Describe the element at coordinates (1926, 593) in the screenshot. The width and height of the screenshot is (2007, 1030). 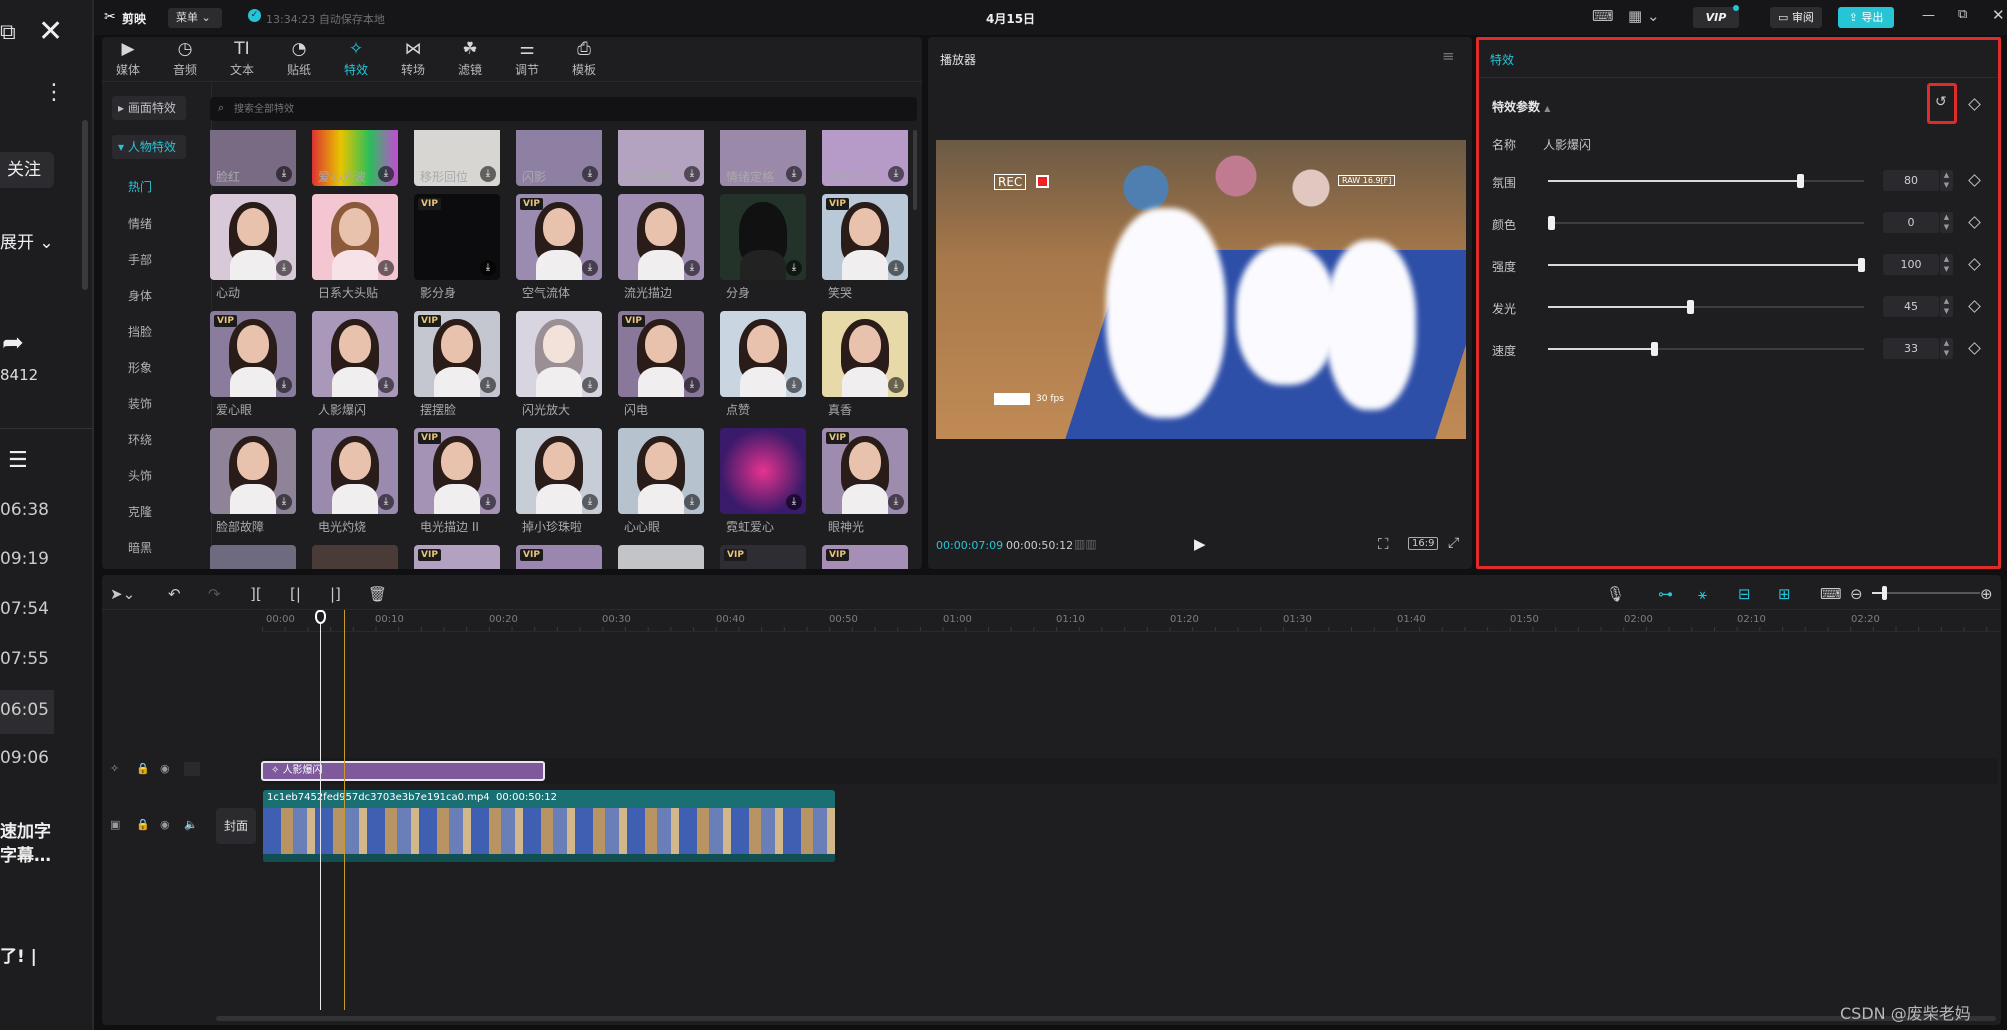
I see `zoom-slider` at that location.